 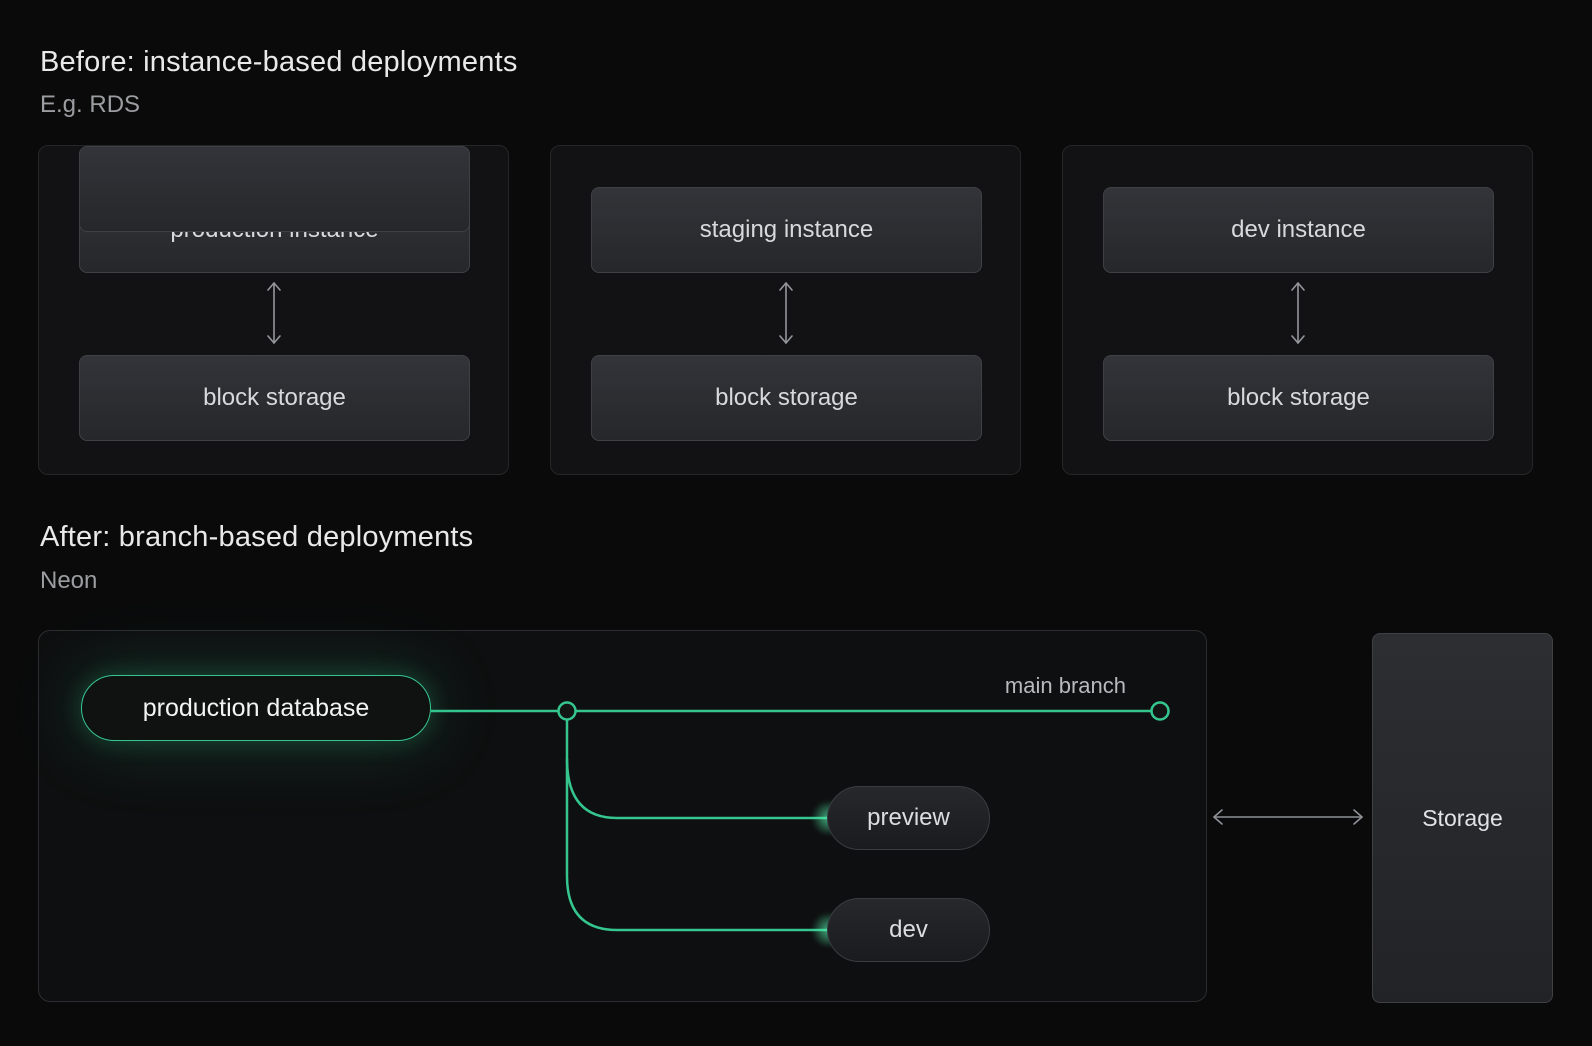 I want to click on production-database-label: production database, so click(x=256, y=707).